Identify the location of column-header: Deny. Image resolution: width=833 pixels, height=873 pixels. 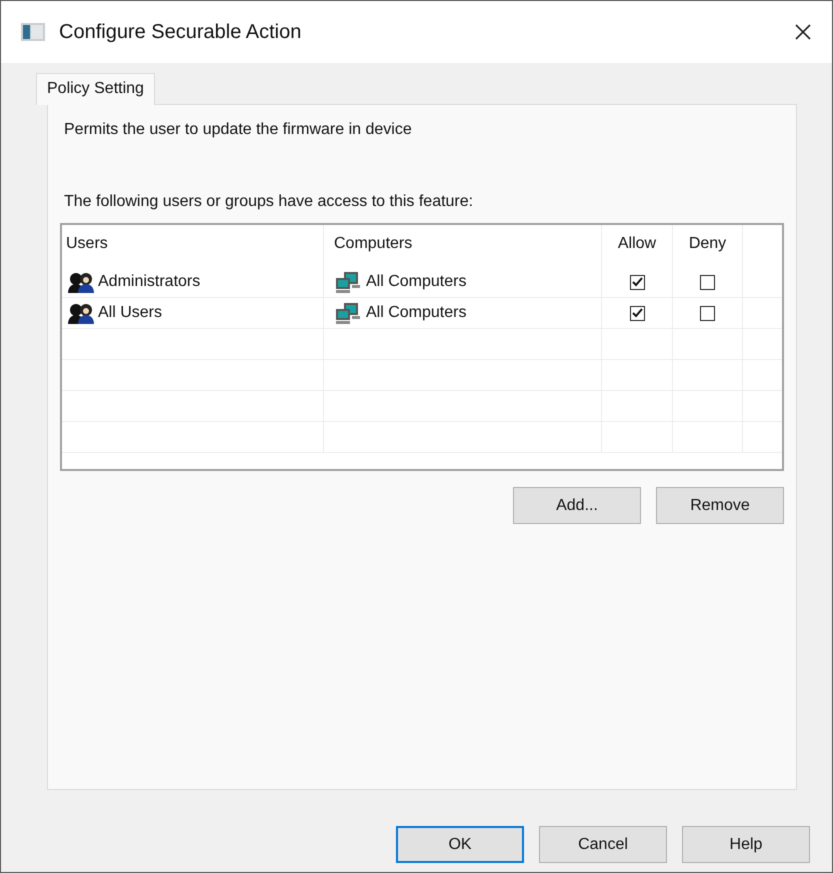
(708, 246).